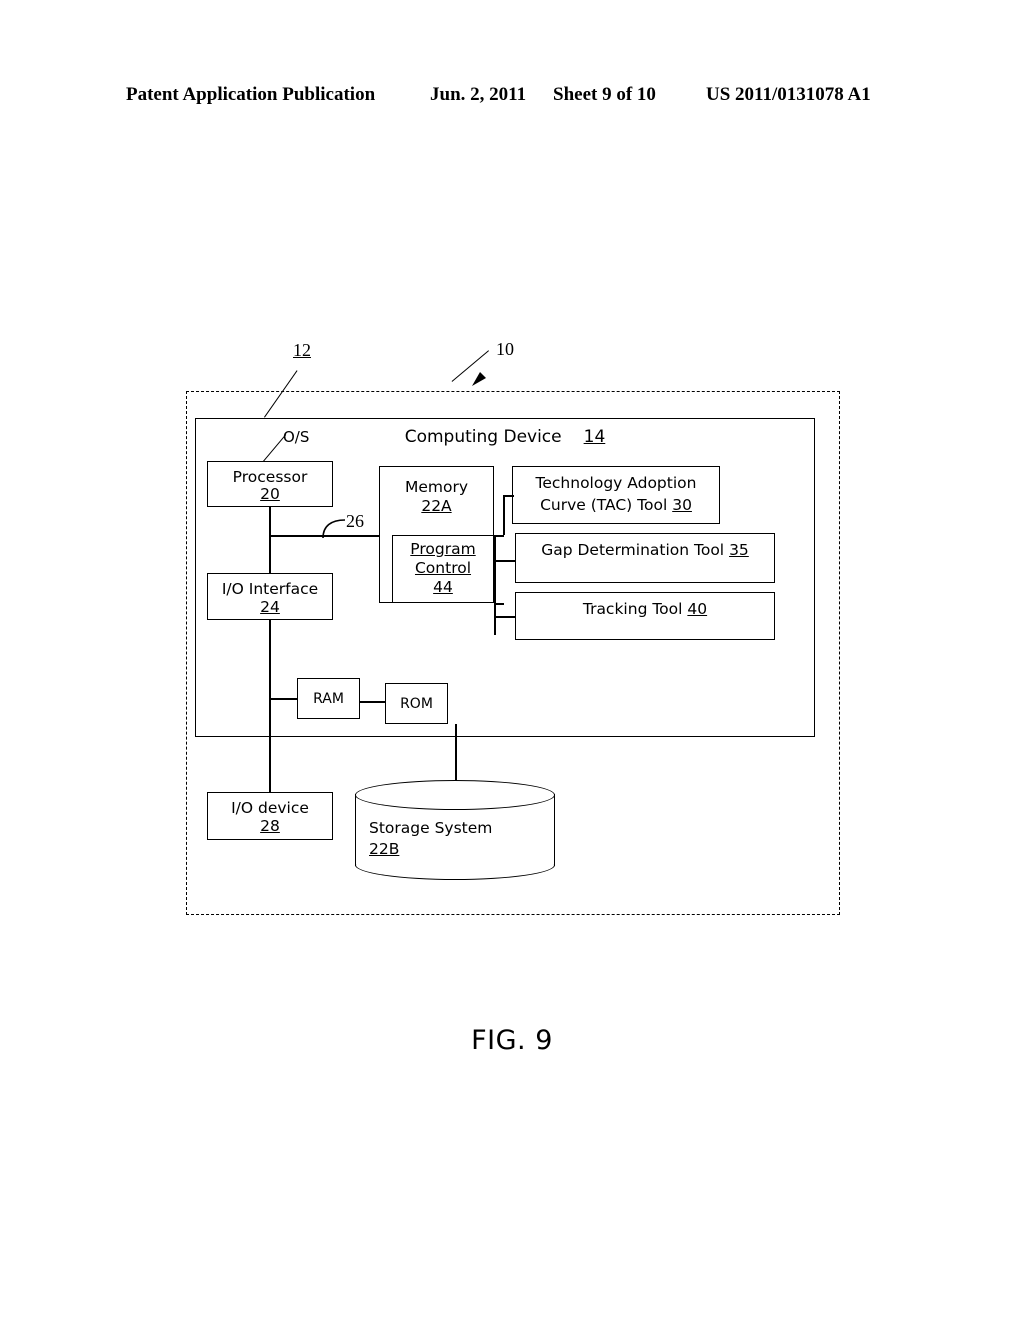  I want to click on program-control-line2: Control, so click(443, 568).